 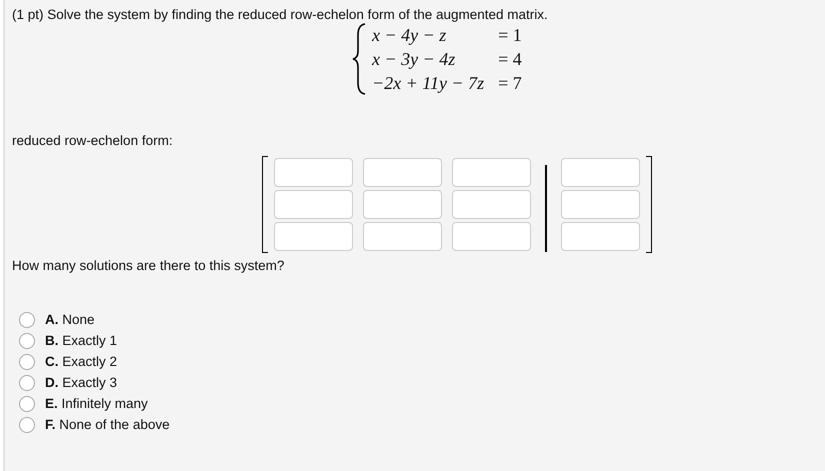 I want to click on left-brace-icon, so click(x=359, y=59).